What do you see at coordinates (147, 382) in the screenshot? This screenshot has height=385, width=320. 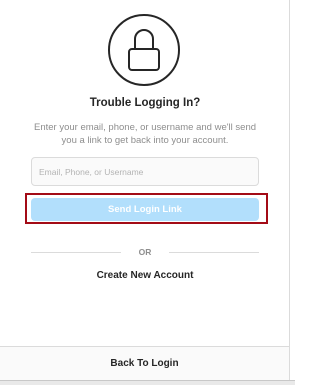 I see `page-edge-bottom` at bounding box center [147, 382].